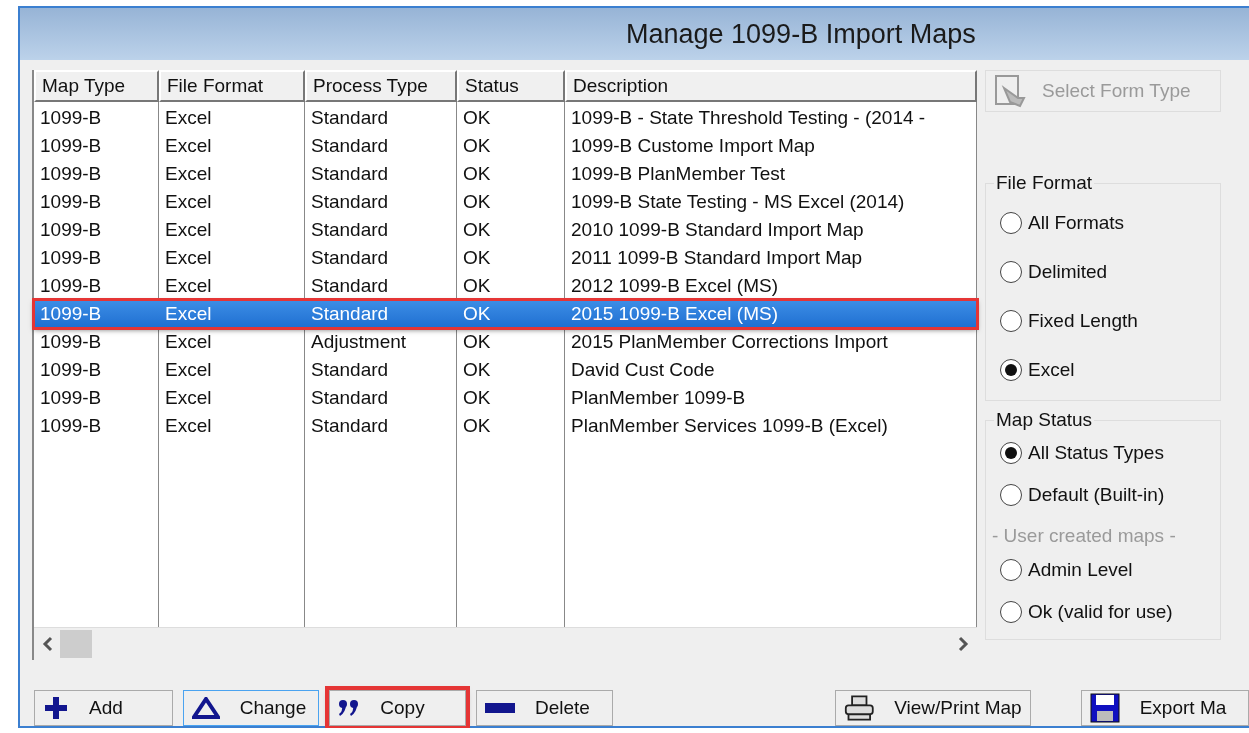 The width and height of the screenshot is (1249, 733). What do you see at coordinates (859, 708) in the screenshot?
I see `printer-icon` at bounding box center [859, 708].